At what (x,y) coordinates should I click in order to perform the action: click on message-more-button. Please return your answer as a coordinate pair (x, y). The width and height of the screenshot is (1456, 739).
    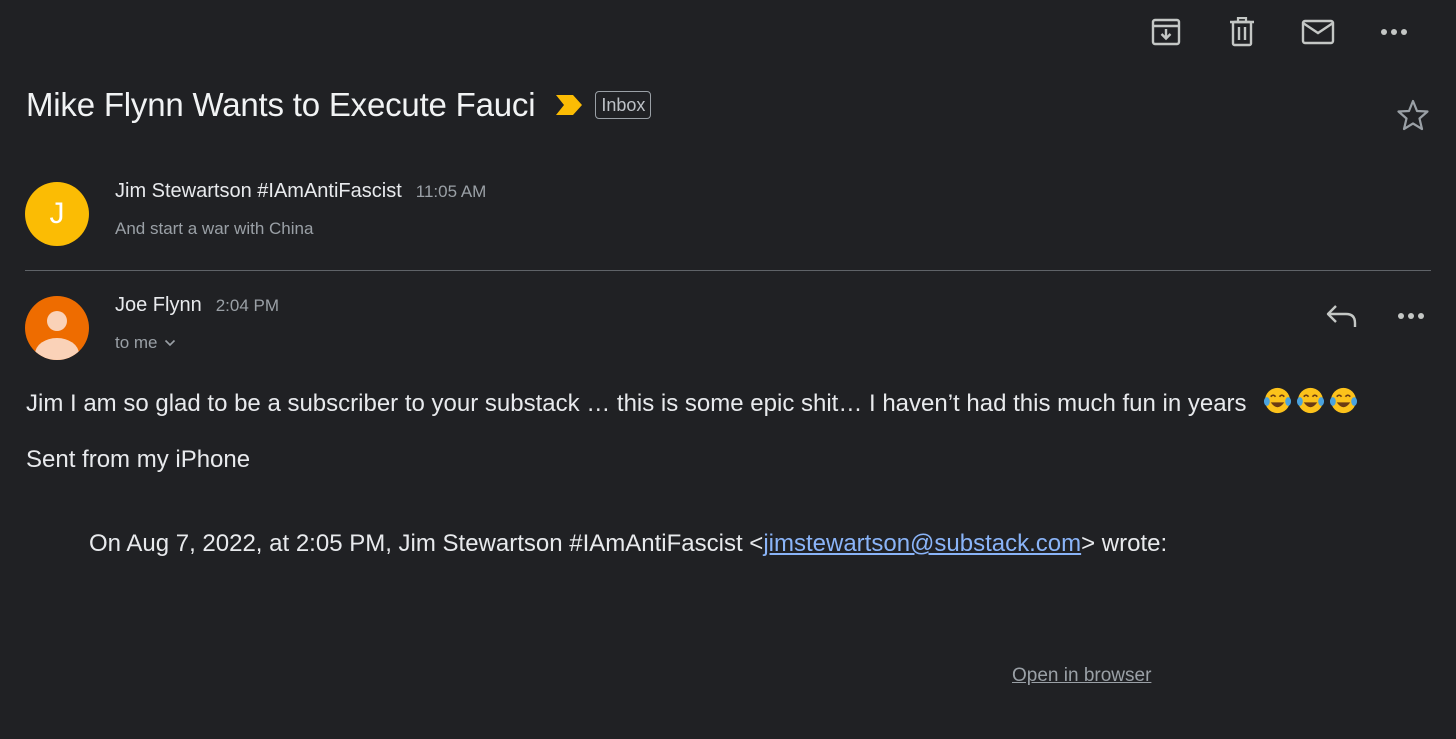
    Looking at the image, I should click on (1411, 316).